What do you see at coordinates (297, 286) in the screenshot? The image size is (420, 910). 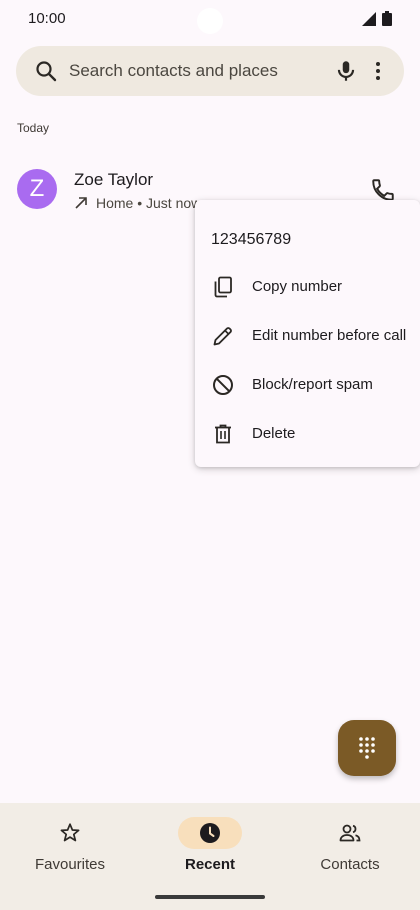 I see `menu-item-label: Copy number` at bounding box center [297, 286].